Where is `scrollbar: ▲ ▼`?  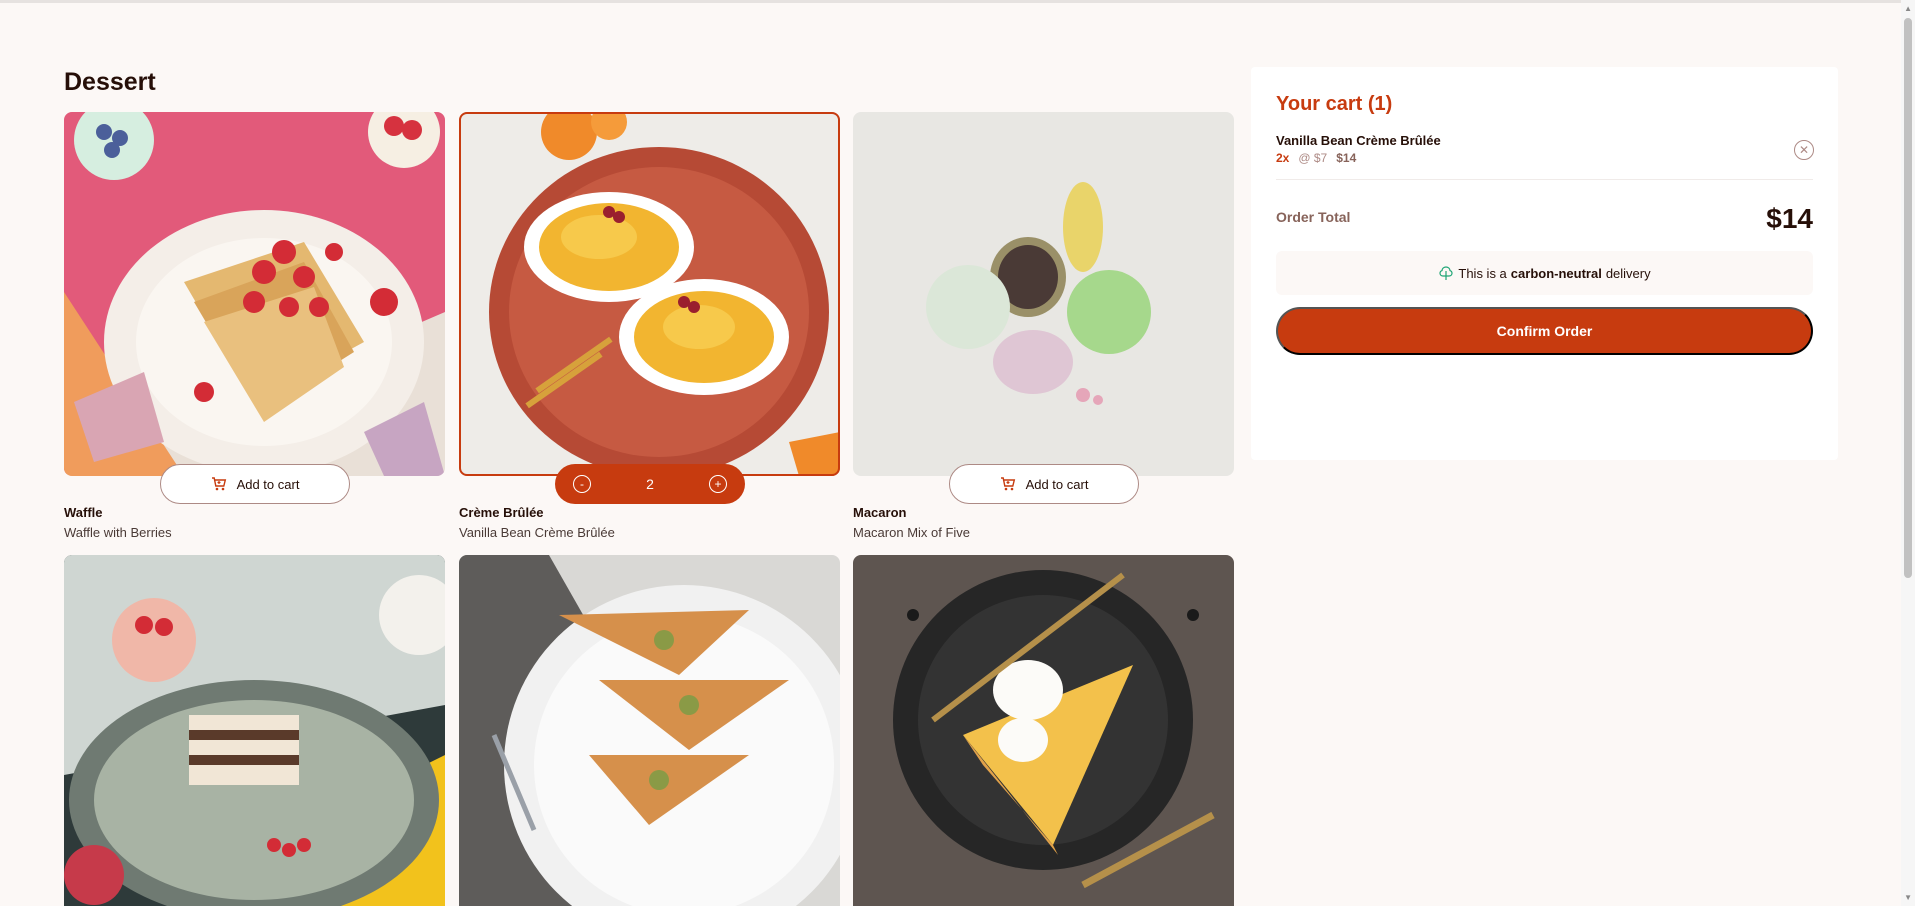
scrollbar: ▲ ▼ is located at coordinates (1908, 453).